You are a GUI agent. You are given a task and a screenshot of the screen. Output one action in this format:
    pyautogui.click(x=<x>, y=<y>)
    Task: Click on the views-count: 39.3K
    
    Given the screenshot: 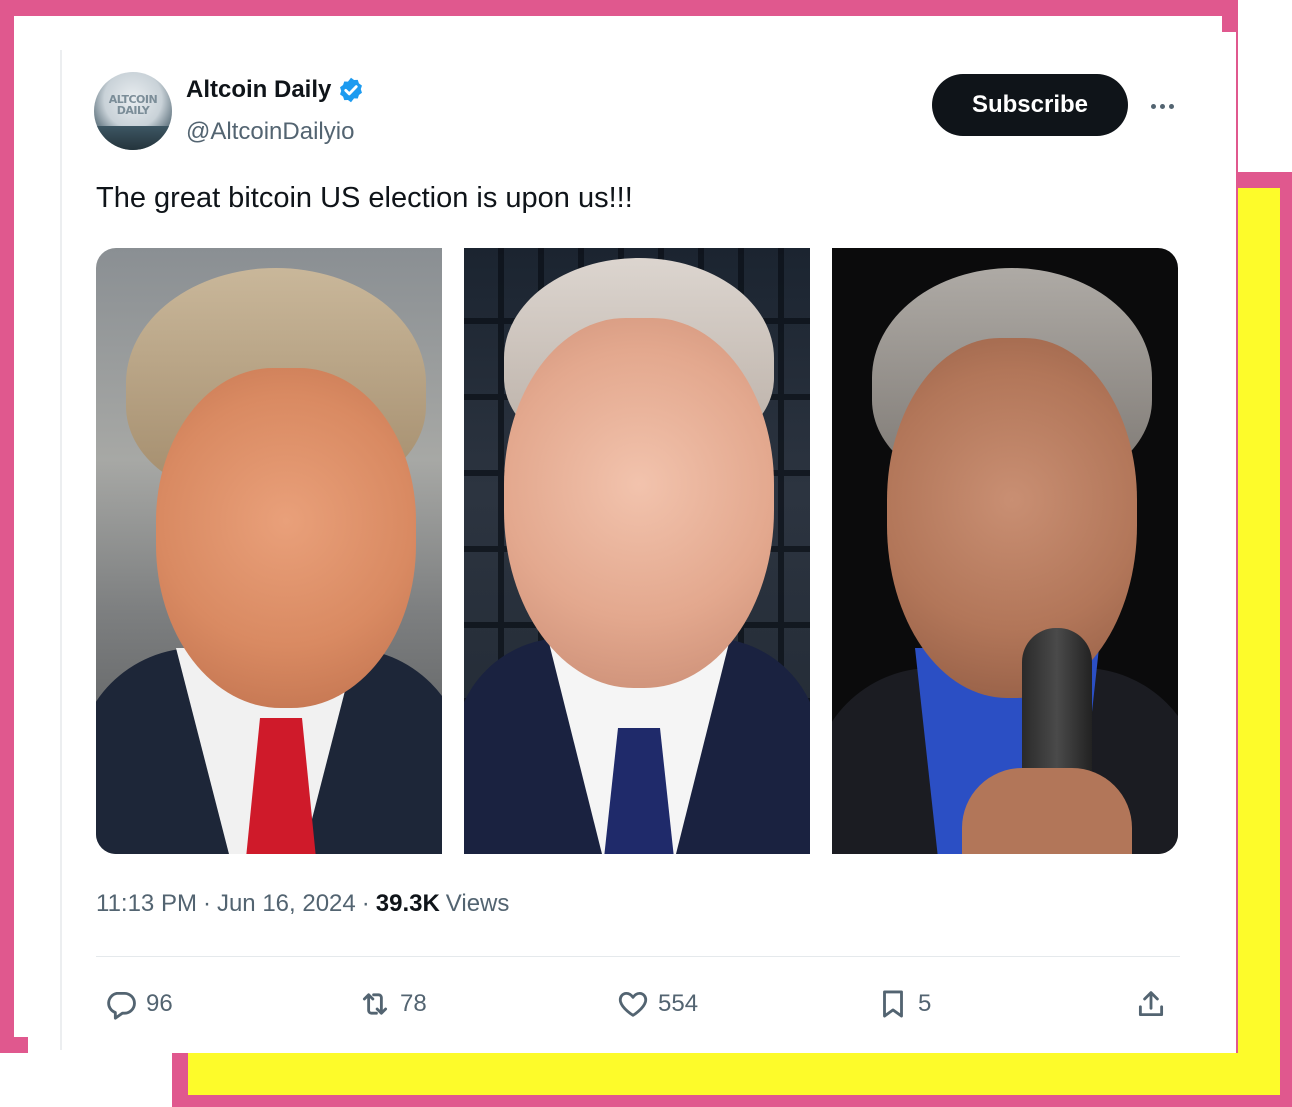 What is the action you would take?
    pyautogui.click(x=407, y=903)
    